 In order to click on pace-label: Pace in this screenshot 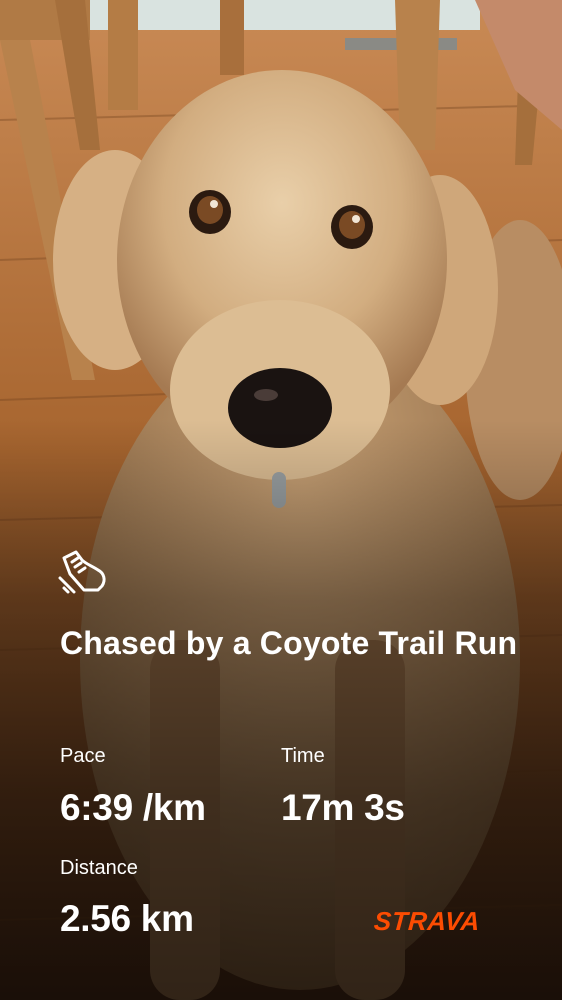, I will do `click(83, 756)`.